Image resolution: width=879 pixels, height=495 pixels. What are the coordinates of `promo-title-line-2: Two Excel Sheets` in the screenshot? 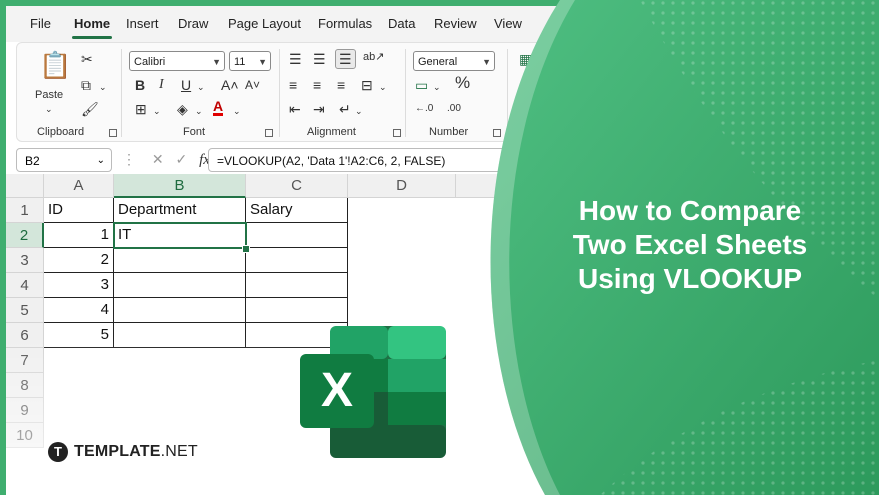 It's located at (690, 244).